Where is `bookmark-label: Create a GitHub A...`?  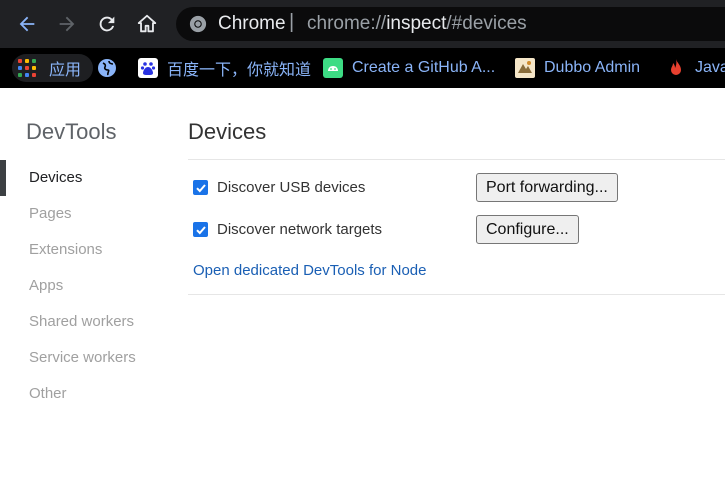 bookmark-label: Create a GitHub A... is located at coordinates (424, 67).